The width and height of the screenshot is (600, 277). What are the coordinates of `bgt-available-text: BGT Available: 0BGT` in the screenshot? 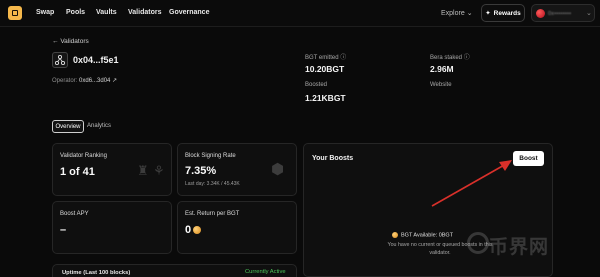 It's located at (427, 235).